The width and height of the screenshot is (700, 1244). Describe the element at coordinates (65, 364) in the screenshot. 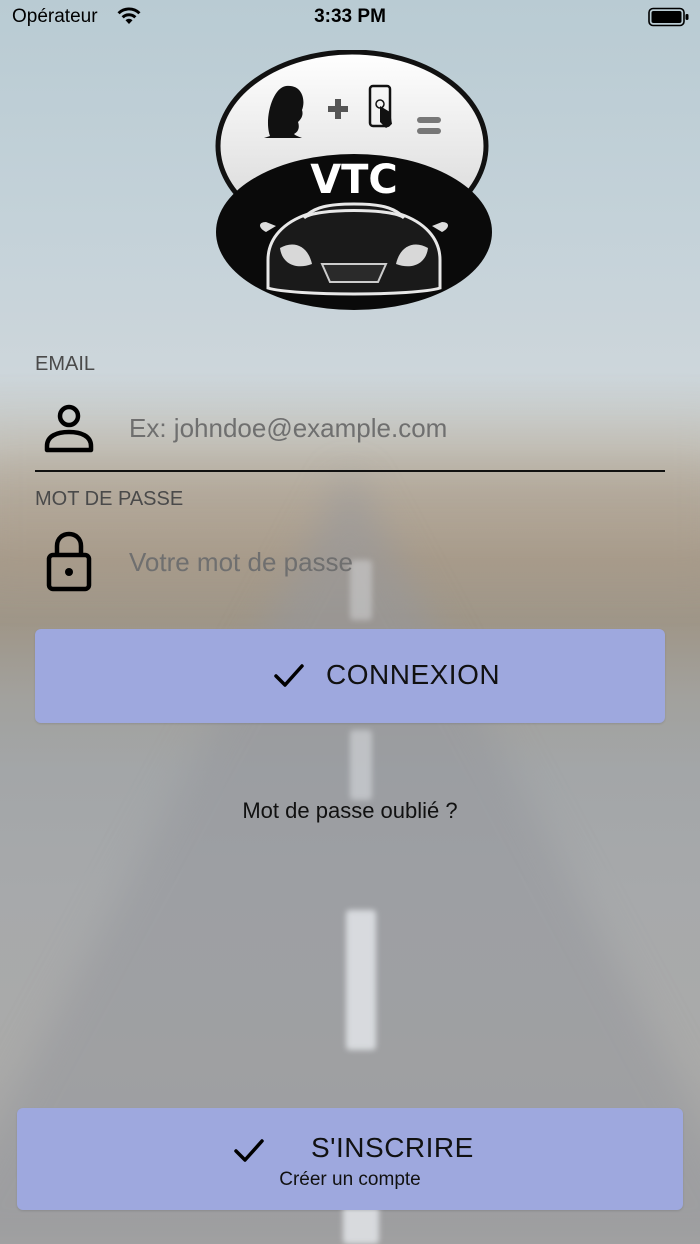

I see `email-label: EMAIL` at that location.